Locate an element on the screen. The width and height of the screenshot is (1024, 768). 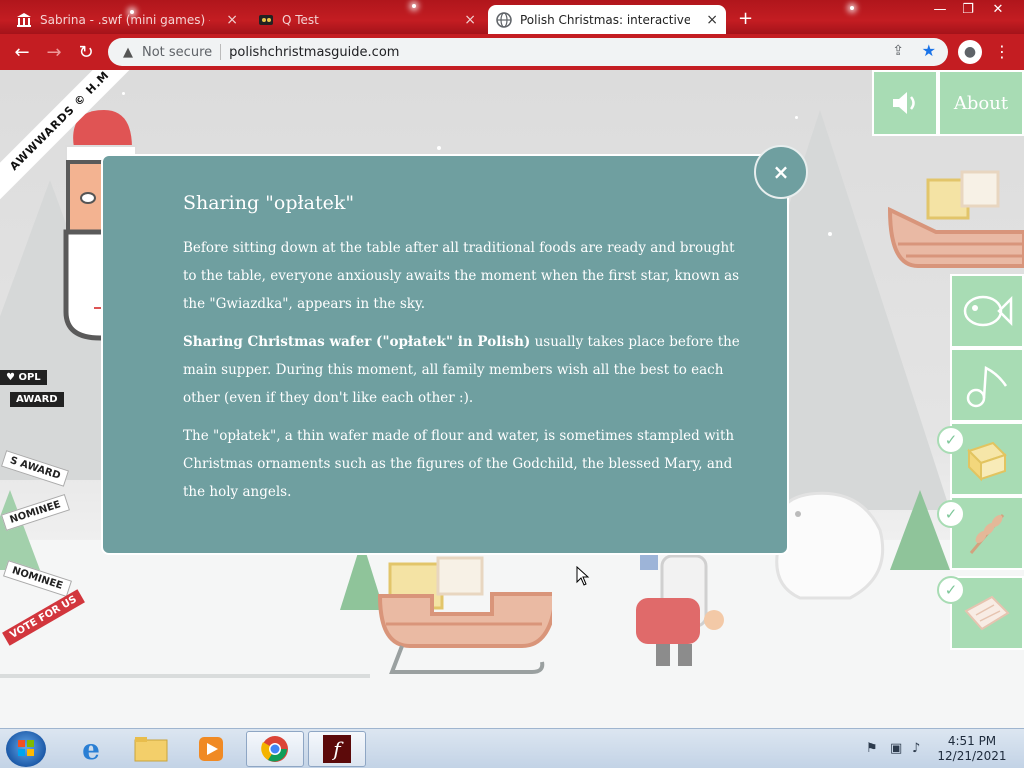
sleigh-gifts-illustration is located at coordinates (956, 219).